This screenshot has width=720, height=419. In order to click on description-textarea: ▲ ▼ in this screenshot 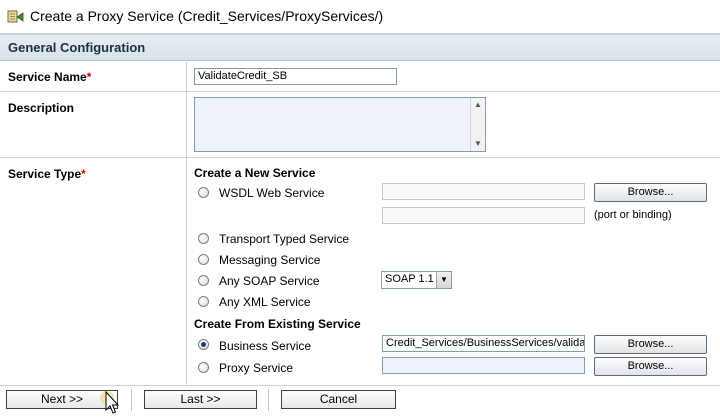, I will do `click(340, 124)`.